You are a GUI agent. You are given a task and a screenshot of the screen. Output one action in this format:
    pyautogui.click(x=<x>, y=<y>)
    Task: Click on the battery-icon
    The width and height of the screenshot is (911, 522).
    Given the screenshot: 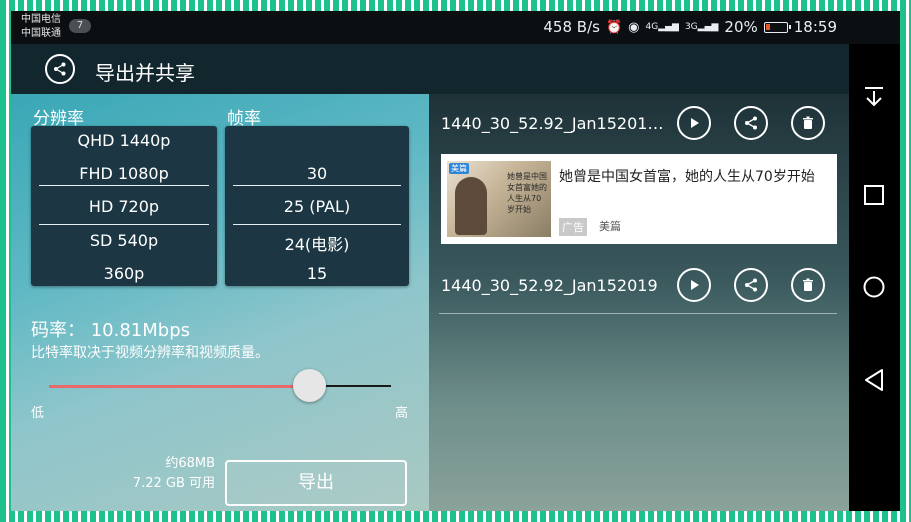 What is the action you would take?
    pyautogui.click(x=777, y=27)
    